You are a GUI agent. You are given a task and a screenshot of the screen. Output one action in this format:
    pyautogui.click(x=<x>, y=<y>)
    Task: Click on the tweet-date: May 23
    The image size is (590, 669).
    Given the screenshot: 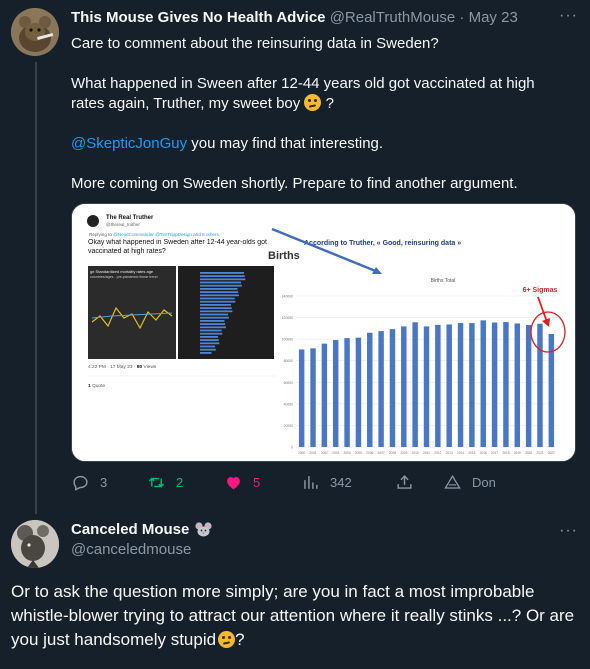 What is the action you would take?
    pyautogui.click(x=493, y=17)
    